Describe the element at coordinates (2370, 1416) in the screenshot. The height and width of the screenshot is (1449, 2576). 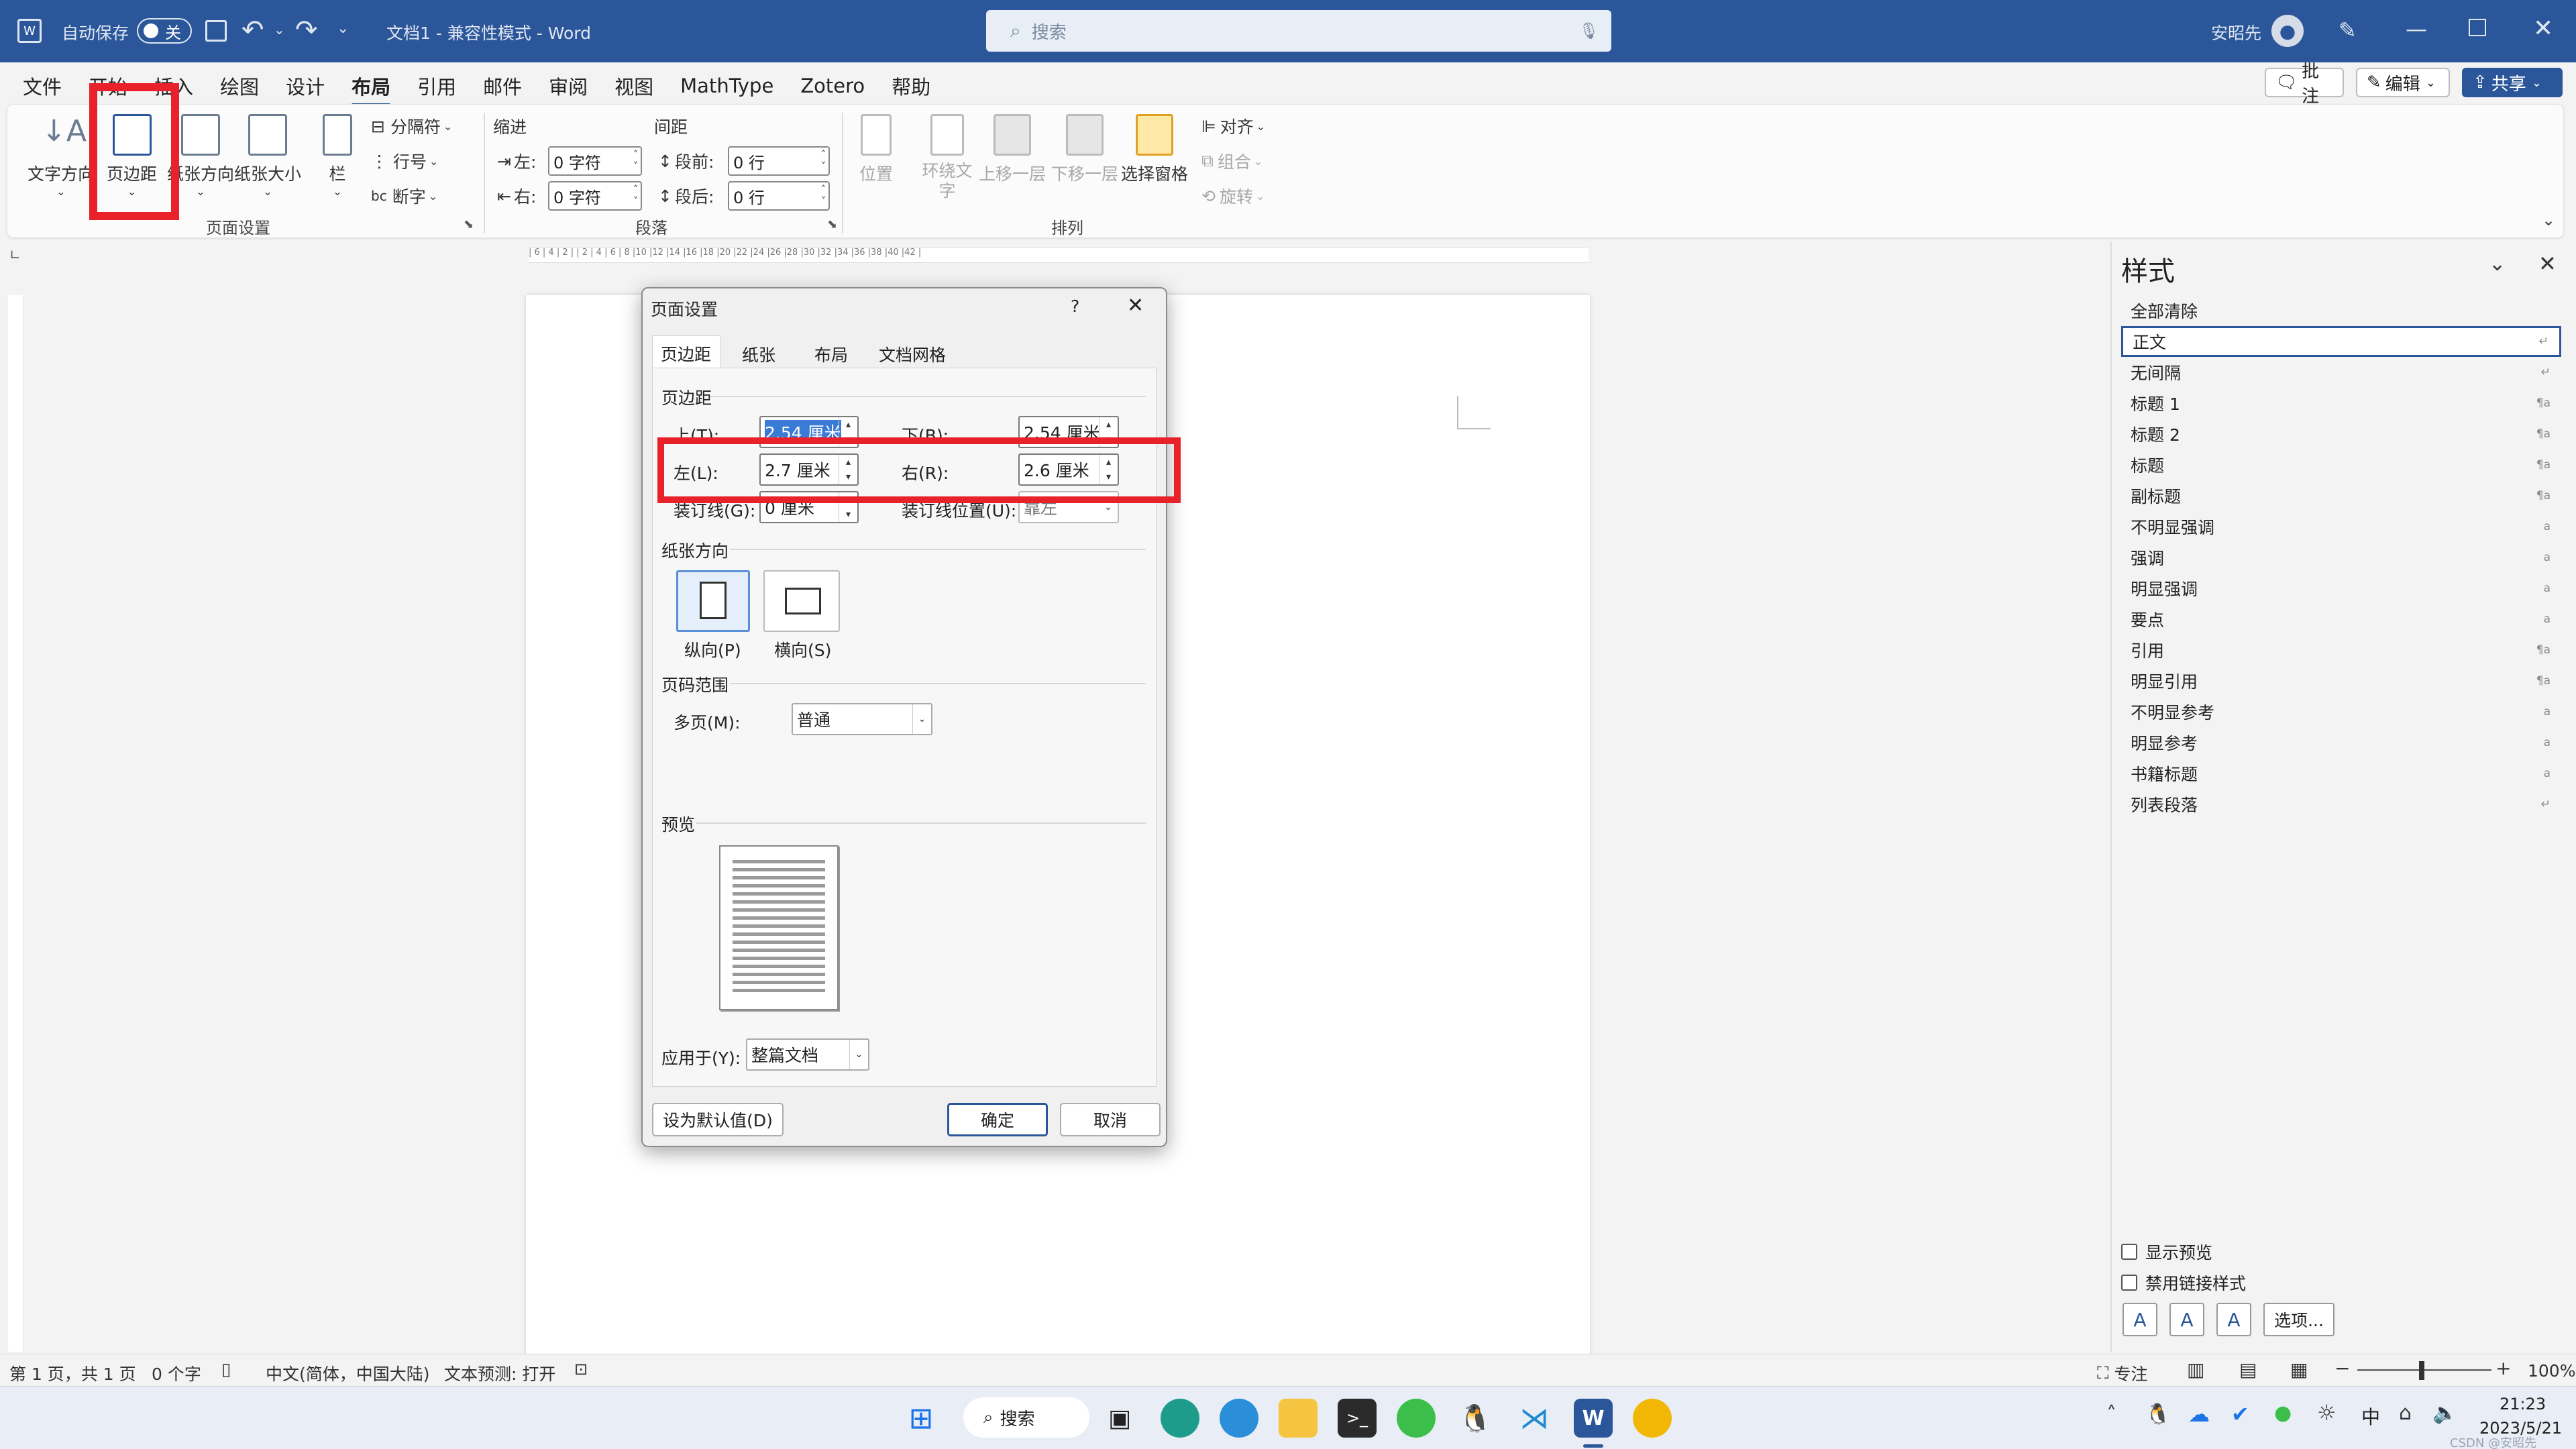
I see `ime-indicator: 中` at that location.